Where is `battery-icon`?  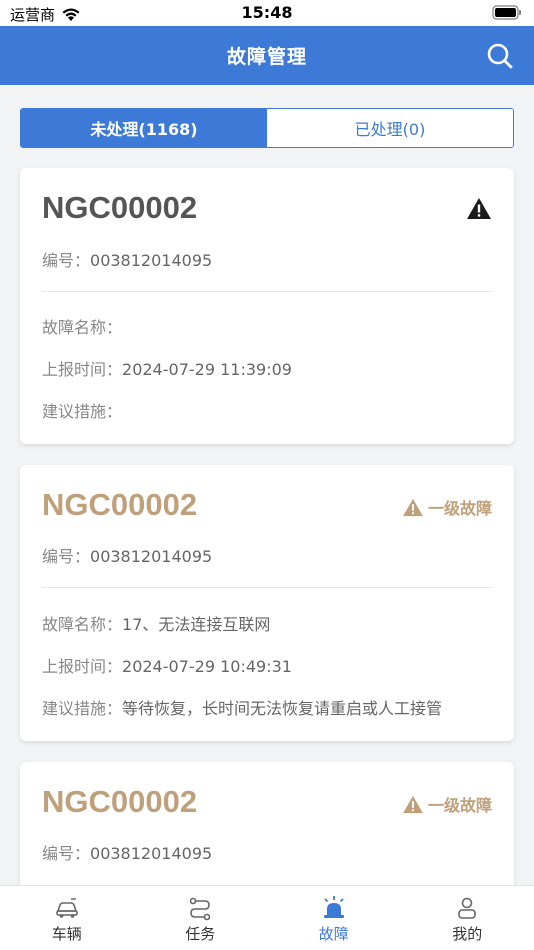 battery-icon is located at coordinates (506, 12).